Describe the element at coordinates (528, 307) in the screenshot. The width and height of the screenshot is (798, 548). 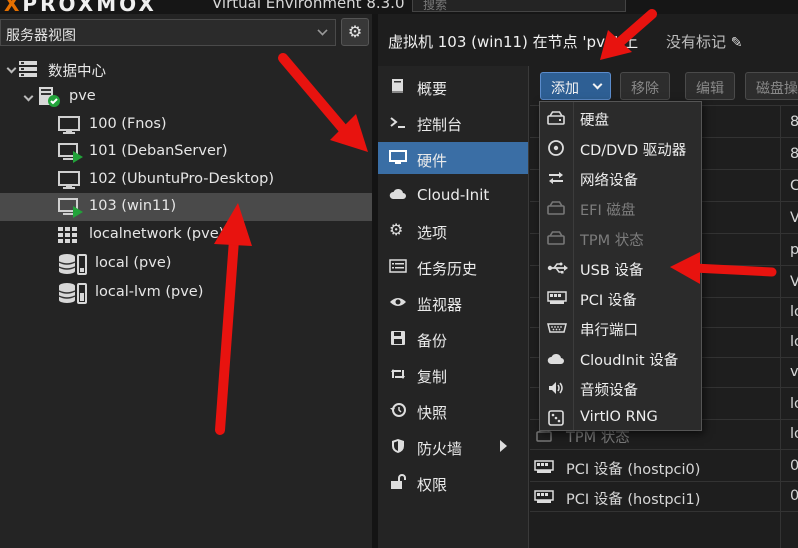
I see `nav-divider` at that location.